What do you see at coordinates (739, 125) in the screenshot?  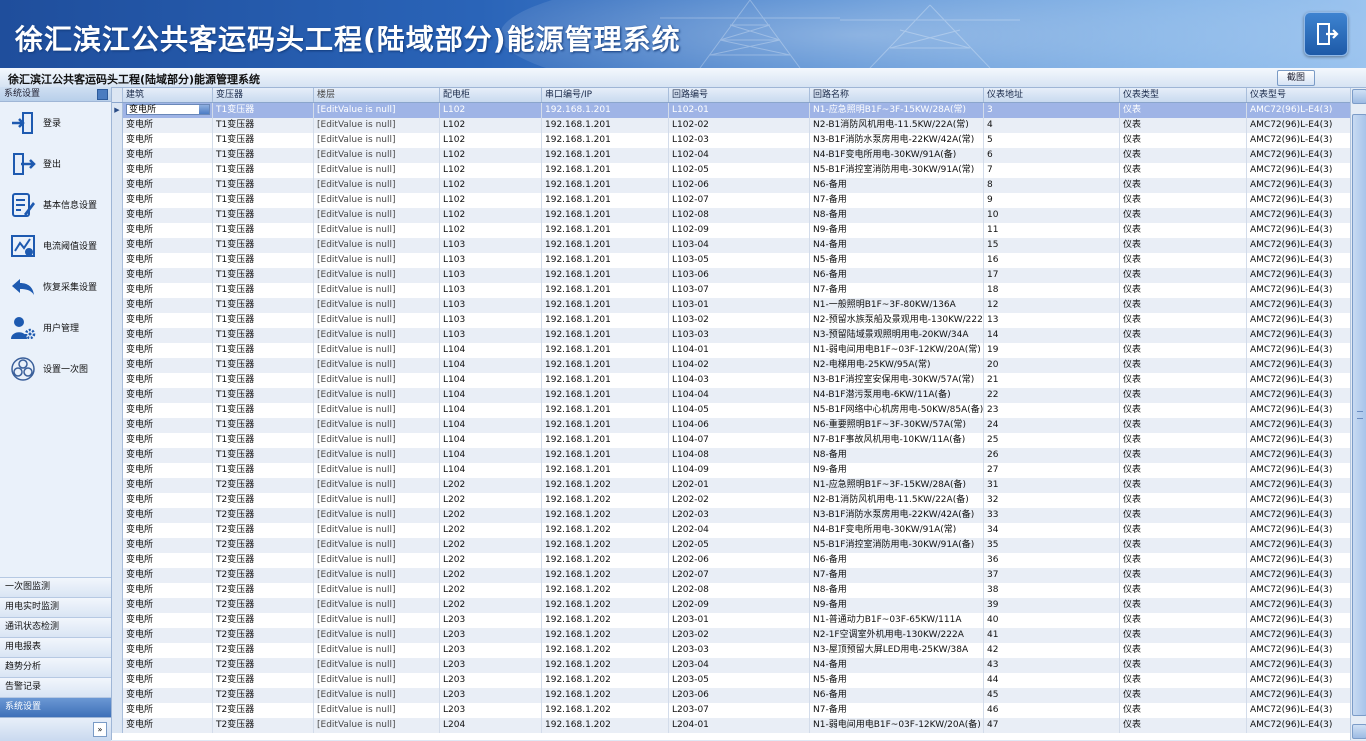 I see `loop-no-cell: L102-02` at bounding box center [739, 125].